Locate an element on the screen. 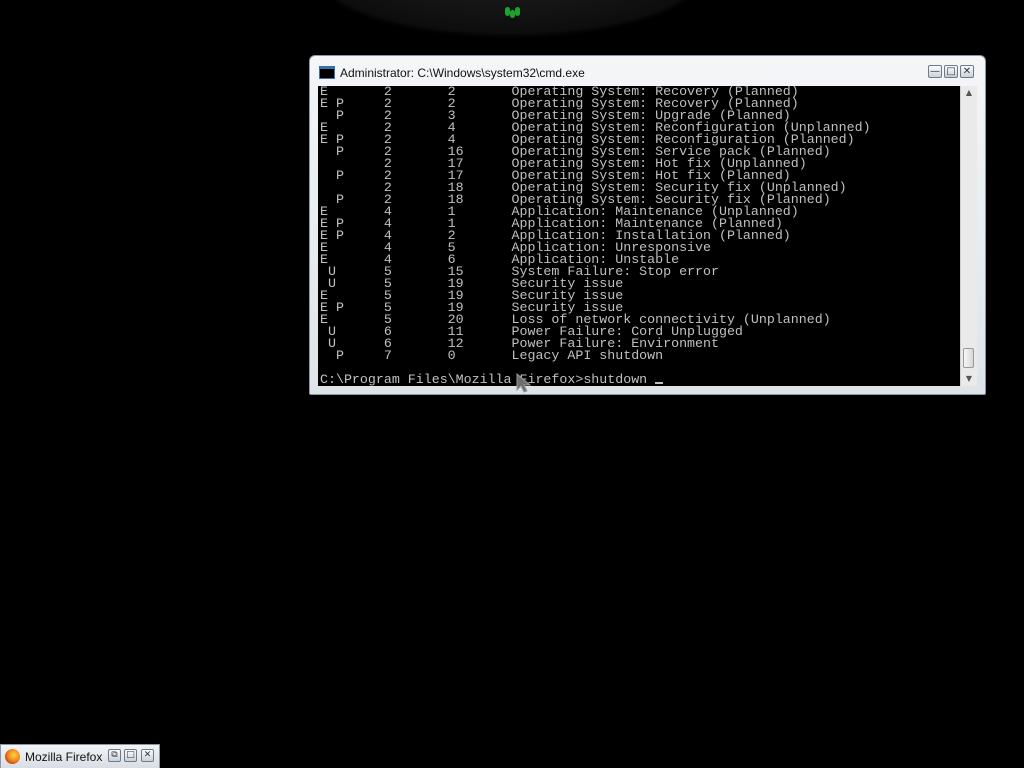  mouse-pointer-icon is located at coordinates (524, 382).